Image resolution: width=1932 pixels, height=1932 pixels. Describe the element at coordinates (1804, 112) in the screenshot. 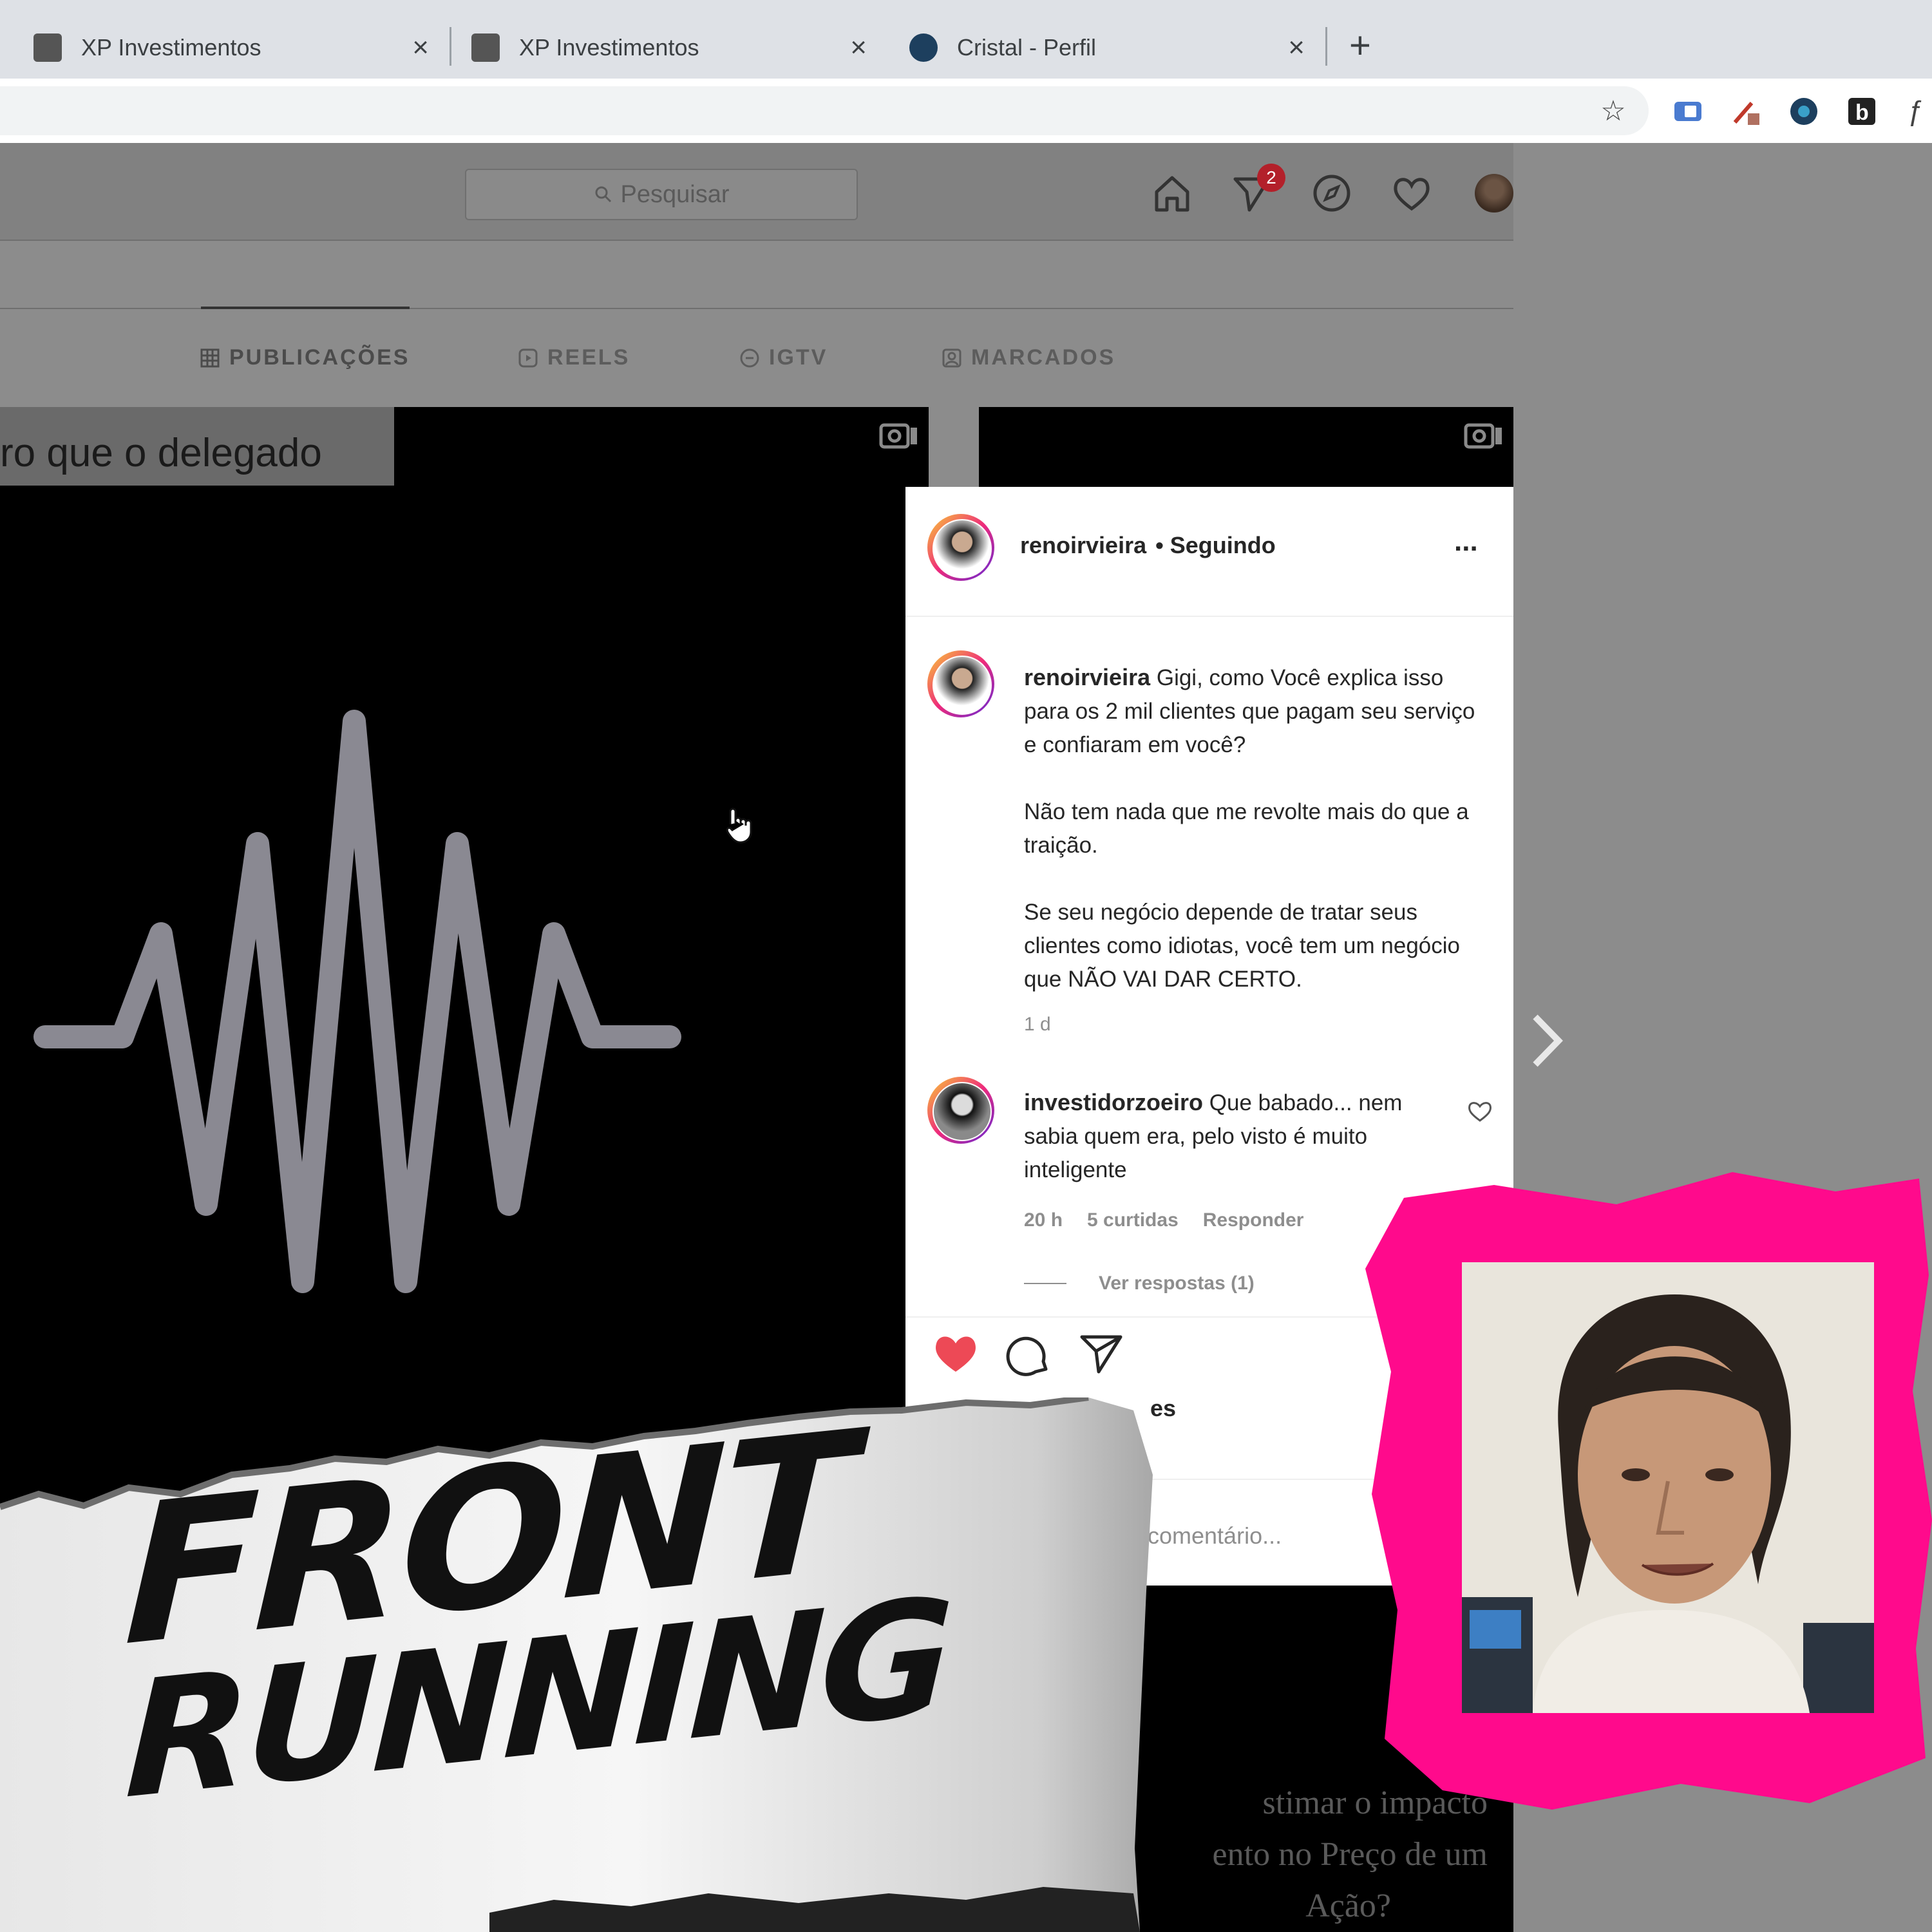

I see `cristal-extension-icon` at that location.